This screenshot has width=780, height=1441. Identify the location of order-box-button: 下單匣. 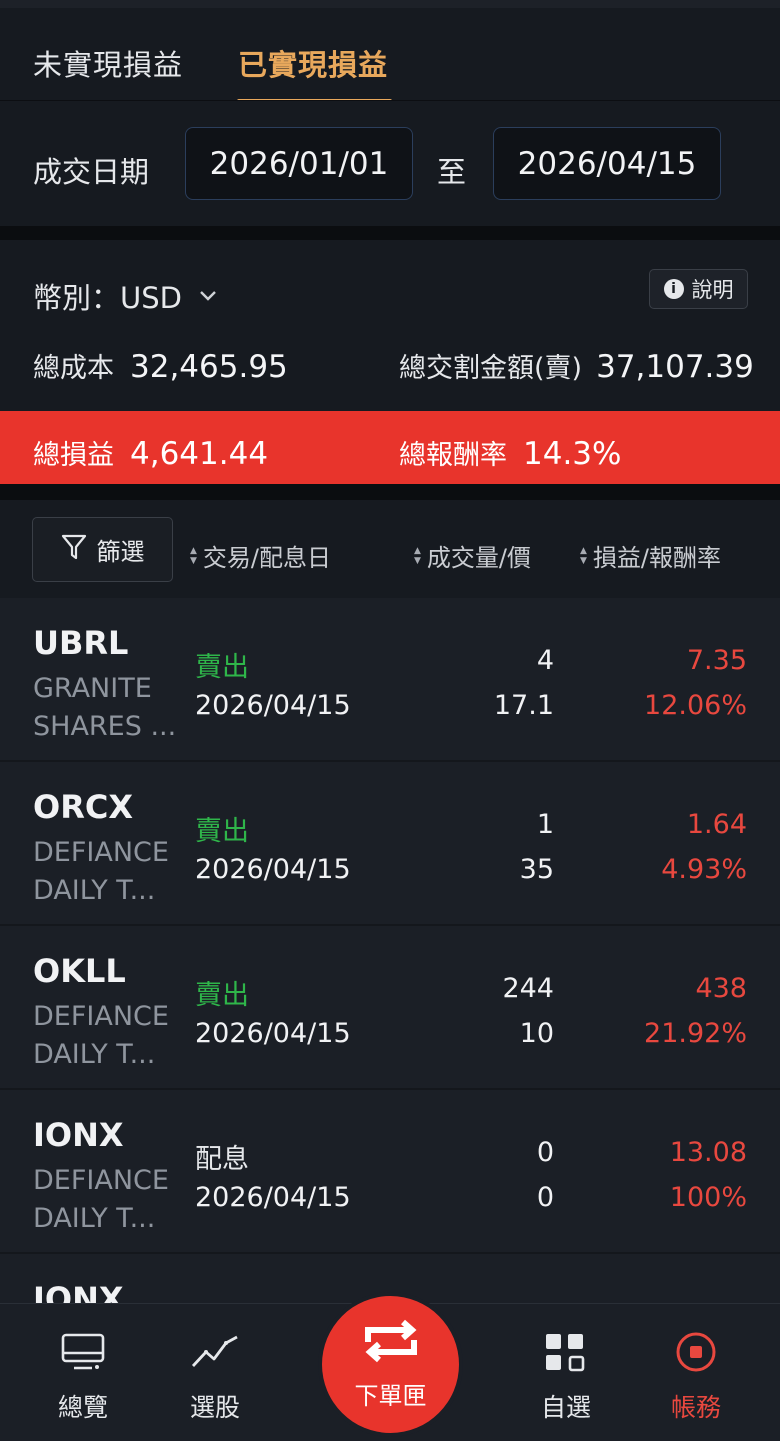
(390, 1364).